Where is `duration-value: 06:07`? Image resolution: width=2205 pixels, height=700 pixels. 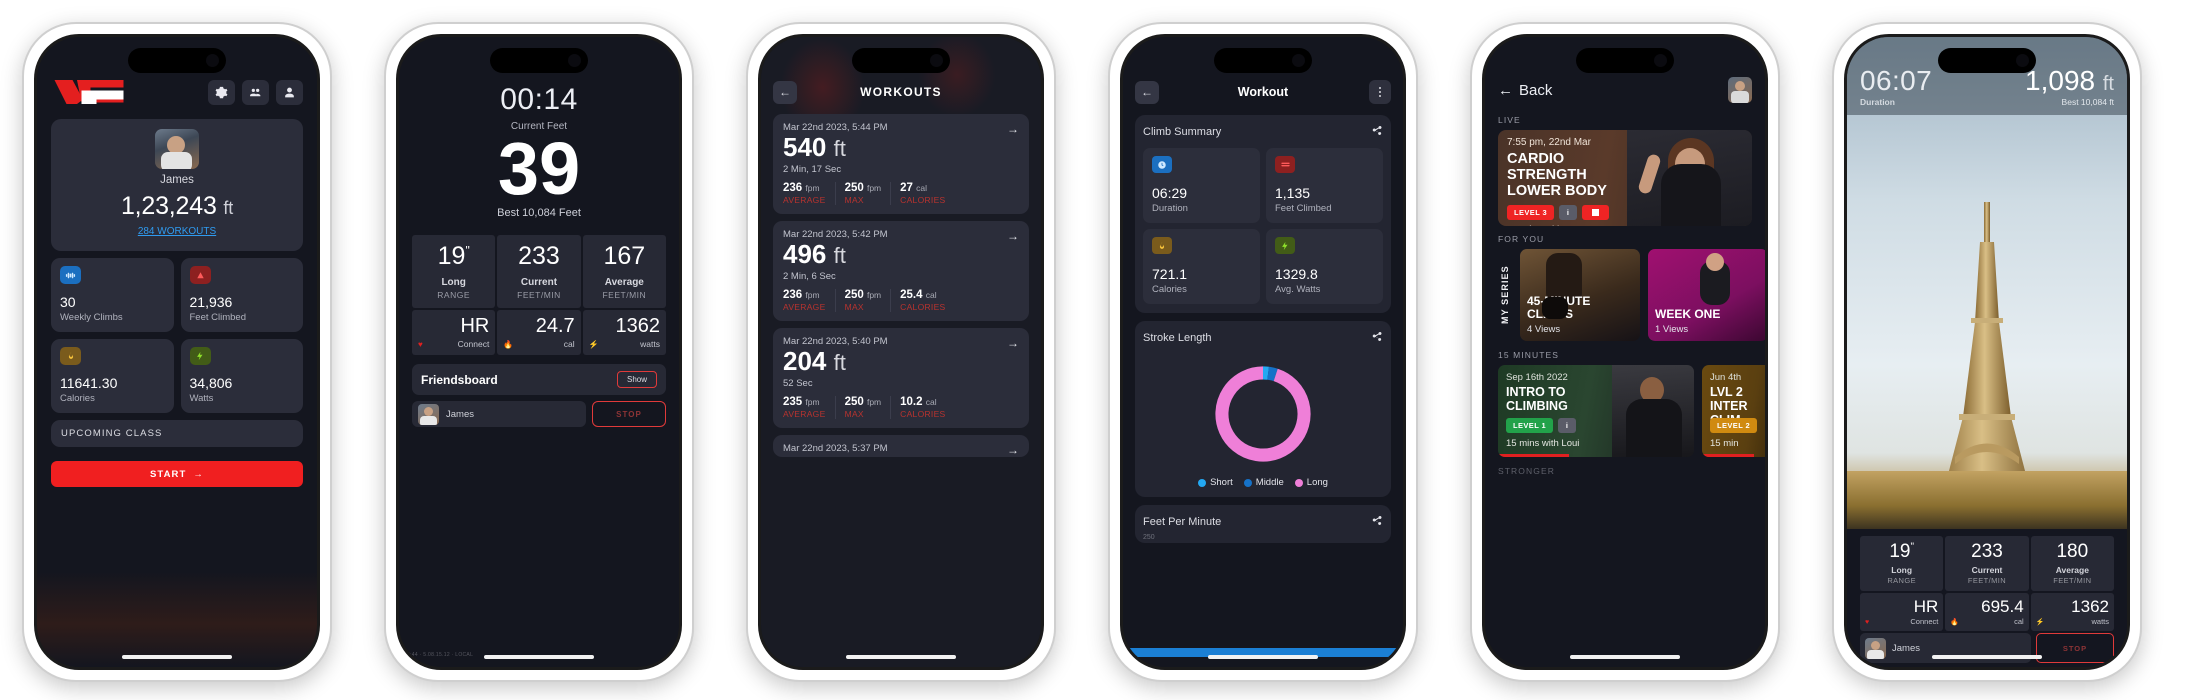
duration-value: 06:07 is located at coordinates (1896, 80).